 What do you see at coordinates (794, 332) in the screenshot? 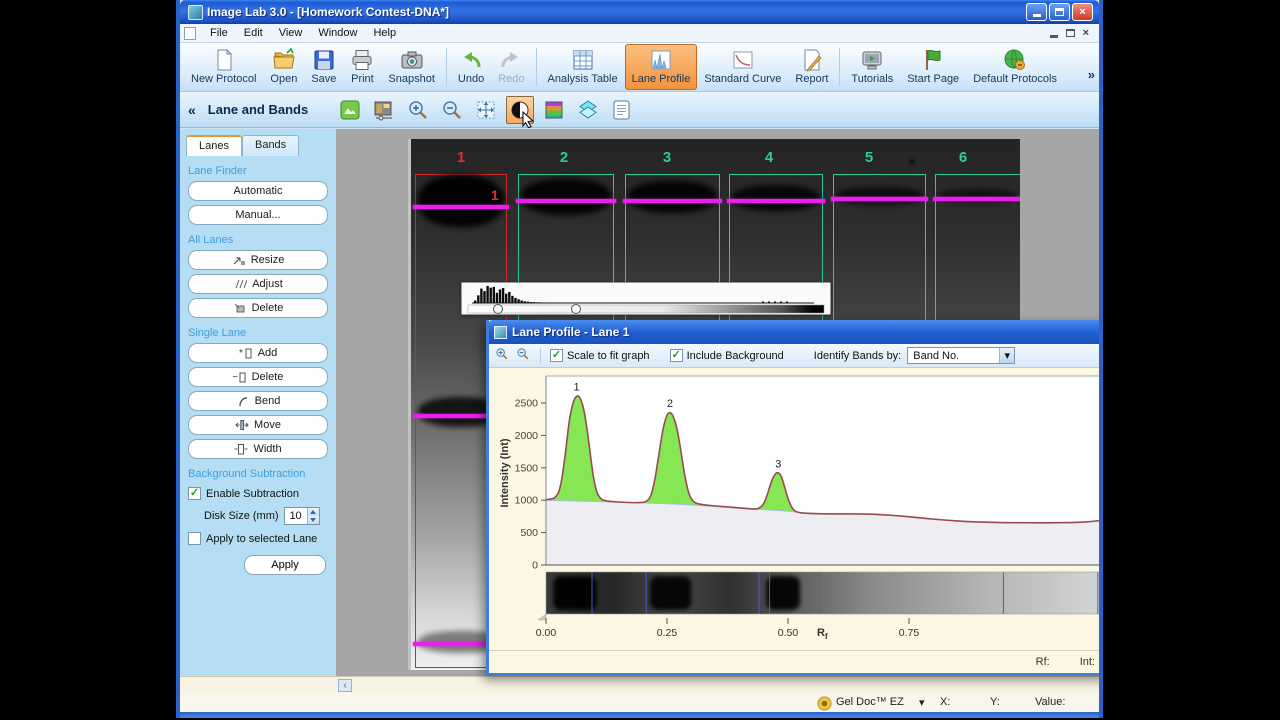
I see `lane-profile-title-bar: Lane Profile - Lane 1` at bounding box center [794, 332].